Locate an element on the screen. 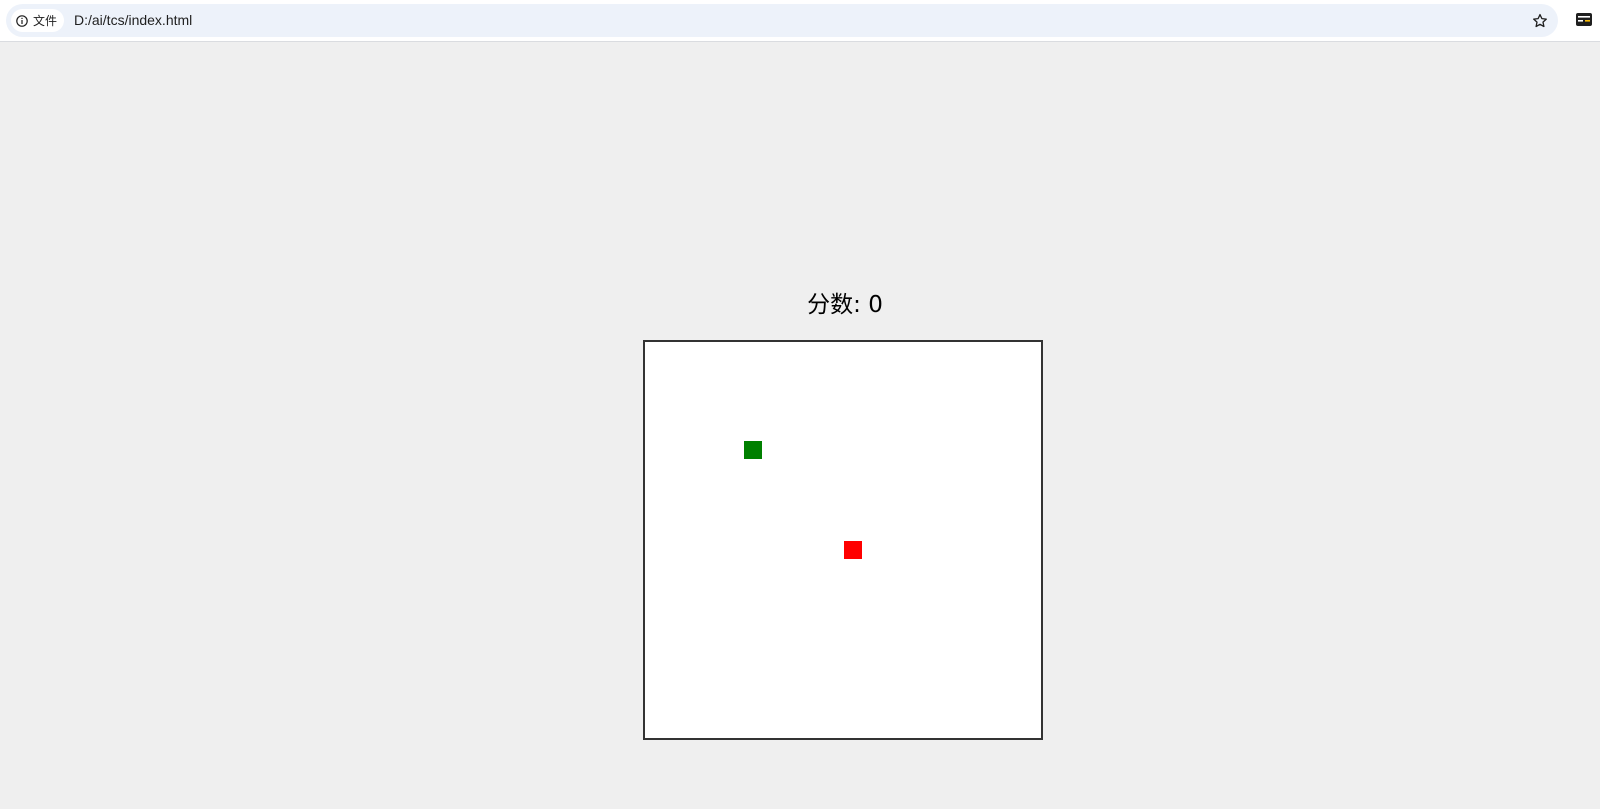 The image size is (1600, 809). game-board is located at coordinates (843, 540).